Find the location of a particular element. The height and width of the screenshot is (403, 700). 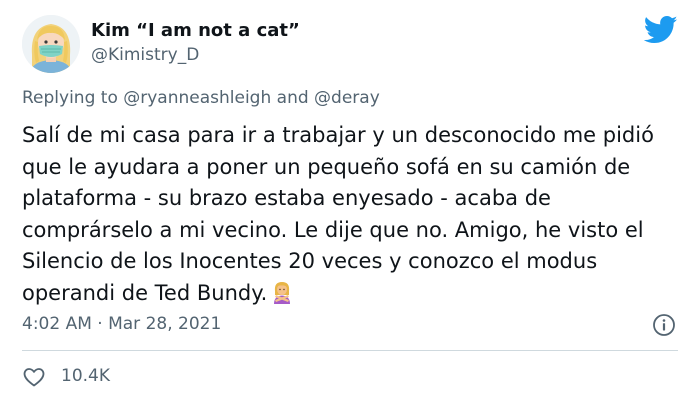

twitter-bird-icon is located at coordinates (661, 30).